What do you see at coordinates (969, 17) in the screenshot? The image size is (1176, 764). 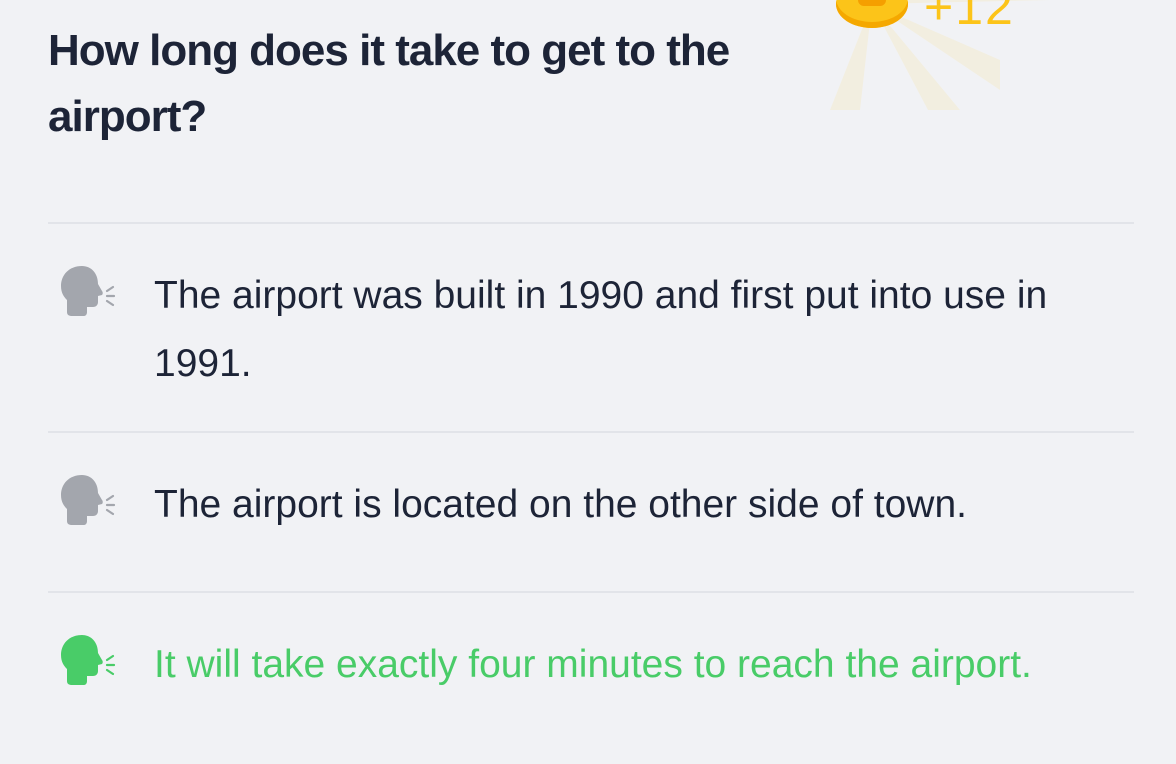 I see `reward-amount: +12` at bounding box center [969, 17].